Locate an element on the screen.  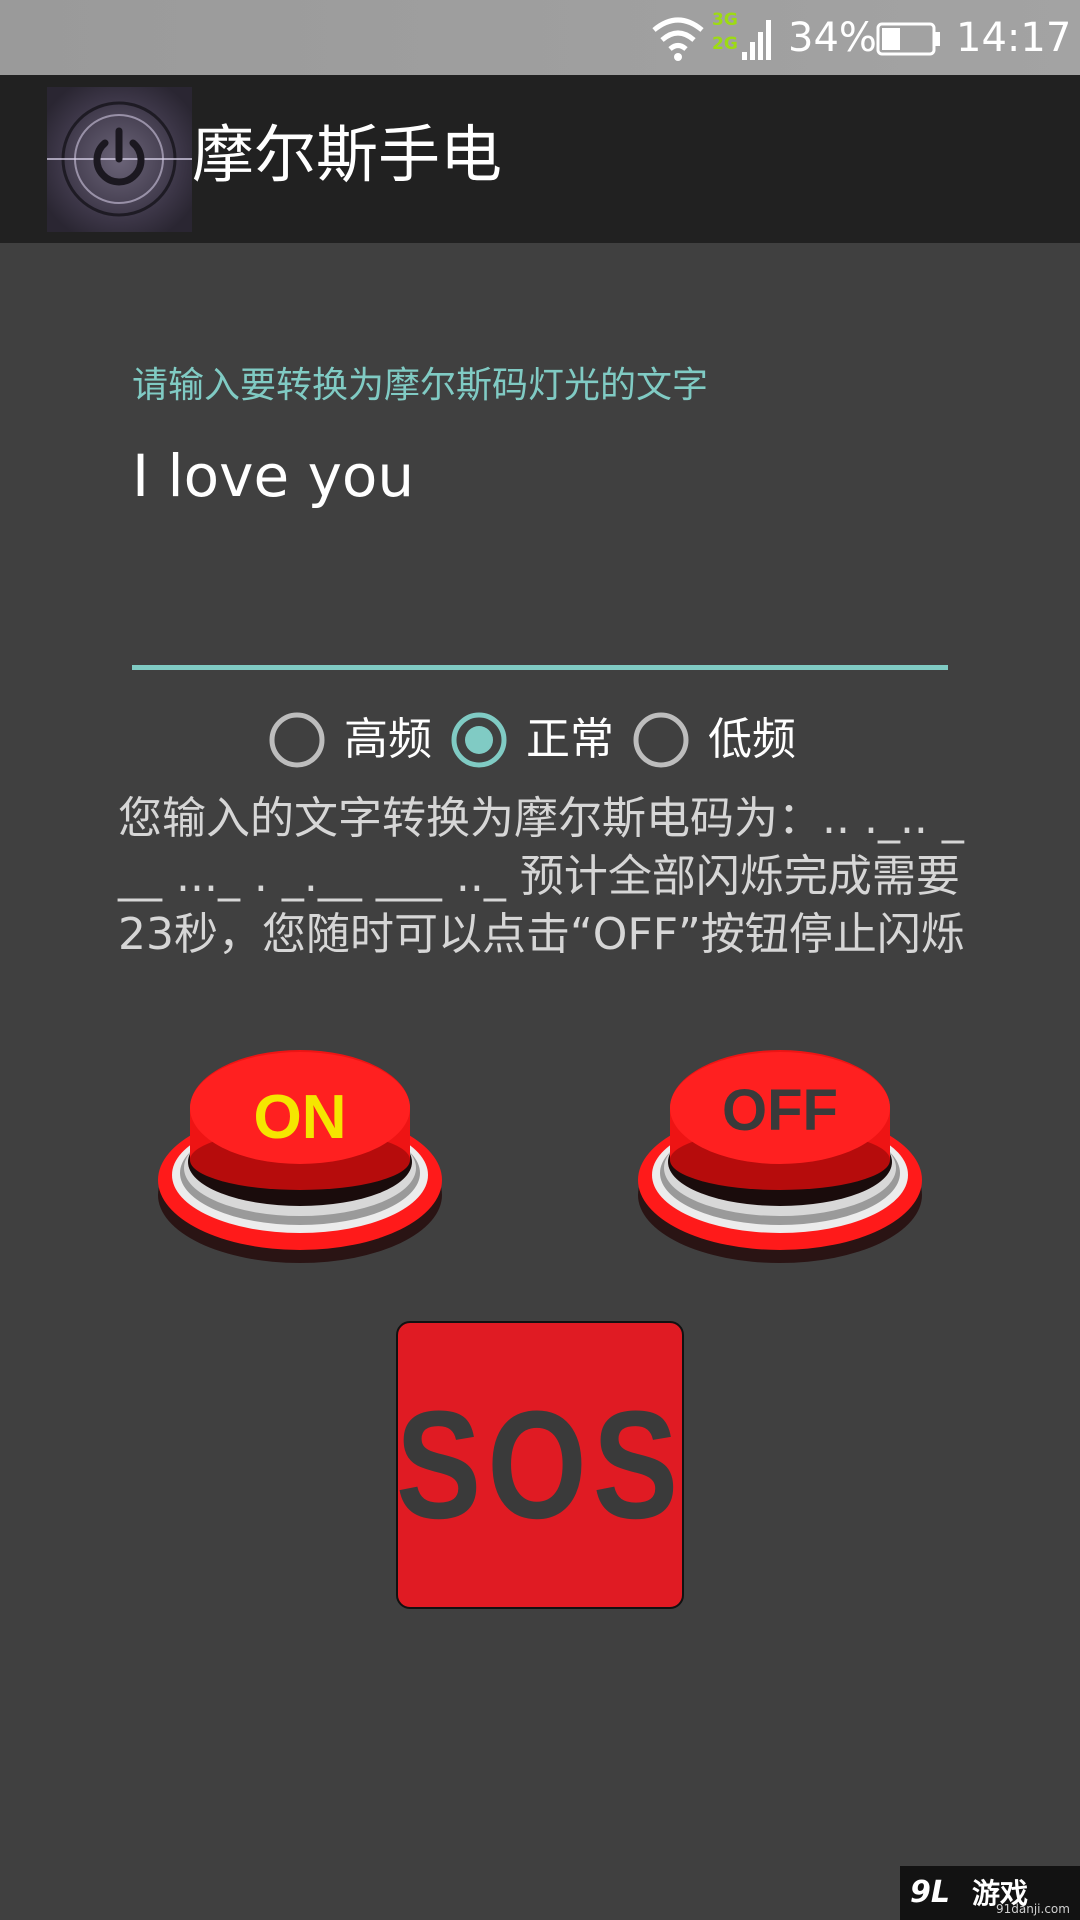
radio-low-frequency: 低频 is located at coordinates (714, 740).